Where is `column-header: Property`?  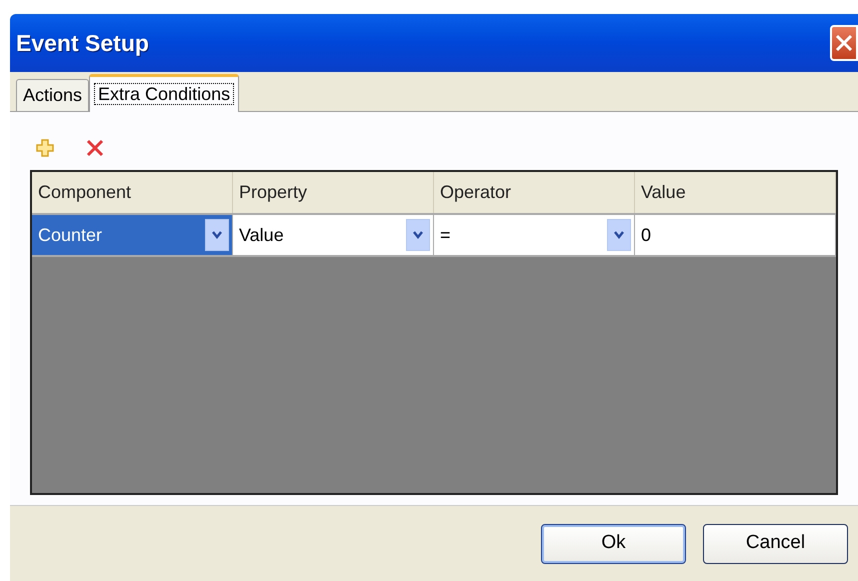
column-header: Property is located at coordinates (333, 192).